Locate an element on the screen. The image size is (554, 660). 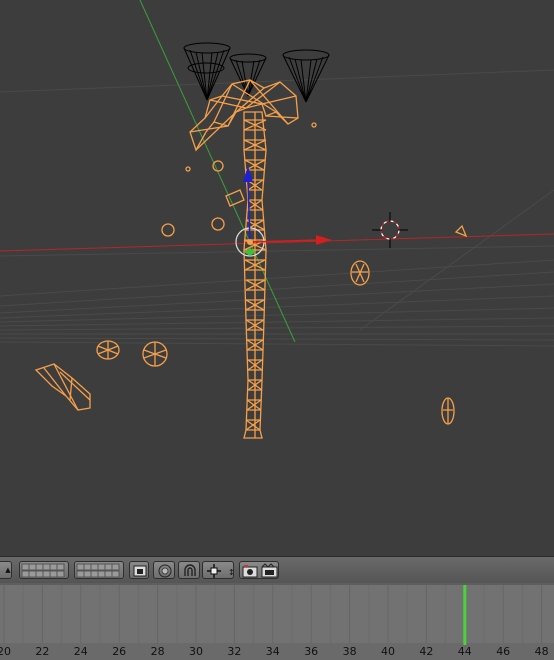
frame-label: 42 is located at coordinates (426, 651).